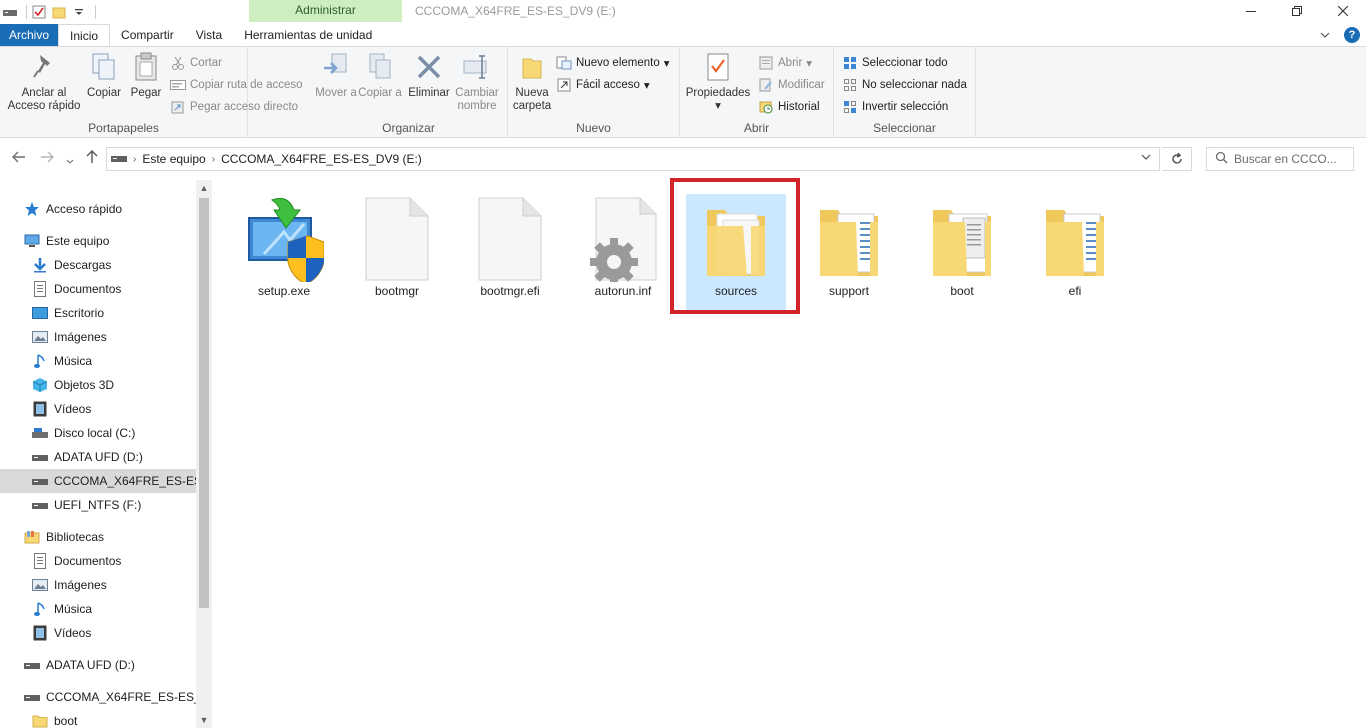 The image size is (1366, 728). I want to click on file-item-support: support, so click(849, 252).